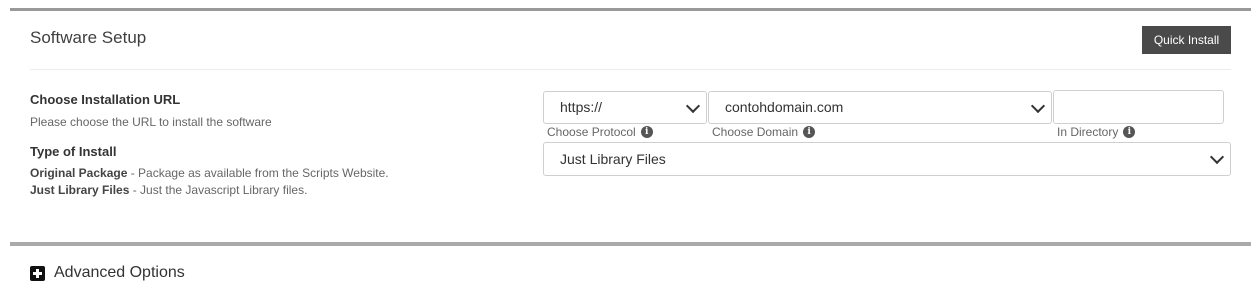 Image resolution: width=1258 pixels, height=301 pixels. Describe the element at coordinates (613, 159) in the screenshot. I see `install-type-select-value: Just Library Files` at that location.